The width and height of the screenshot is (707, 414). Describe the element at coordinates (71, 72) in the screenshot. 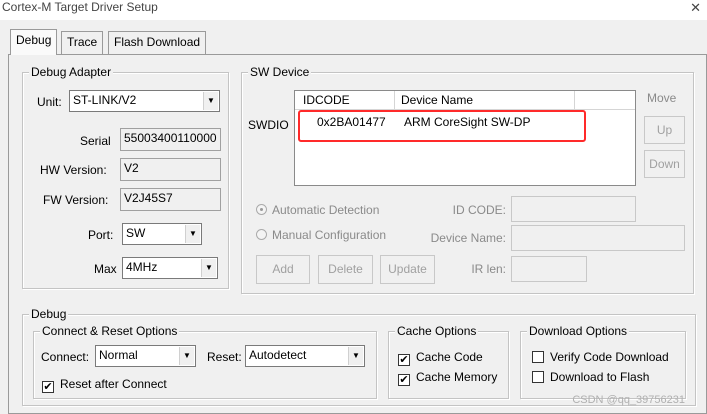

I see `debug-adapter-title: Debug Adapter` at that location.